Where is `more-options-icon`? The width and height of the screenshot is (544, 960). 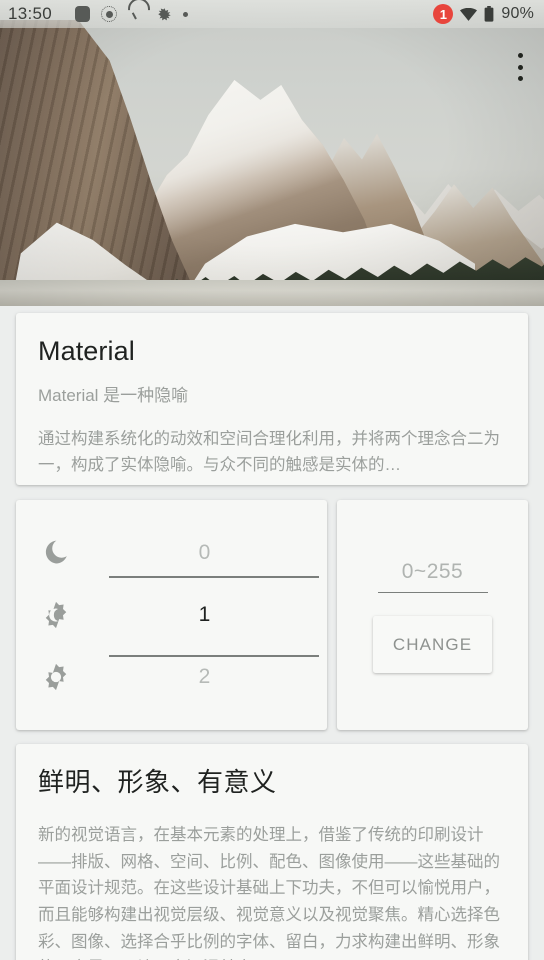
more-options-icon is located at coordinates (520, 67).